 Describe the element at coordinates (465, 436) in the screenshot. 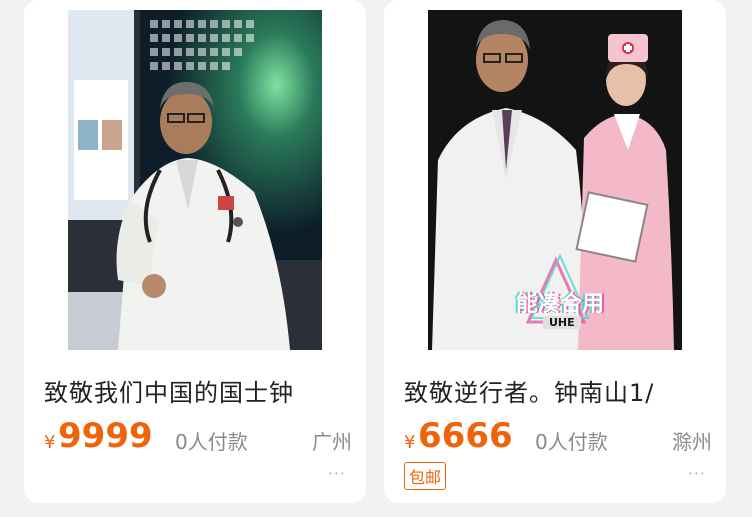

I see `product-price: 6666` at that location.